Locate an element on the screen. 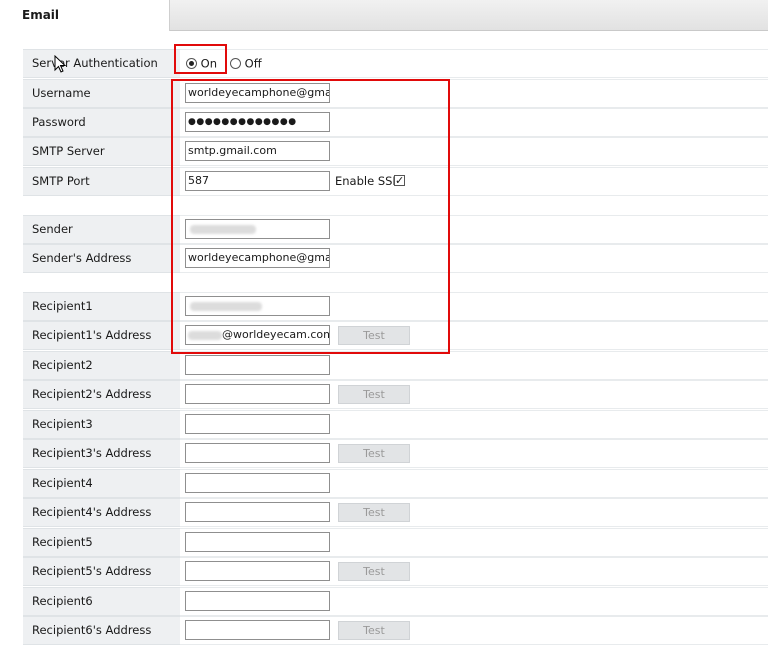 The image size is (768, 645). recipient6-address-row: Recipient6's Address Test is located at coordinates (384, 630).